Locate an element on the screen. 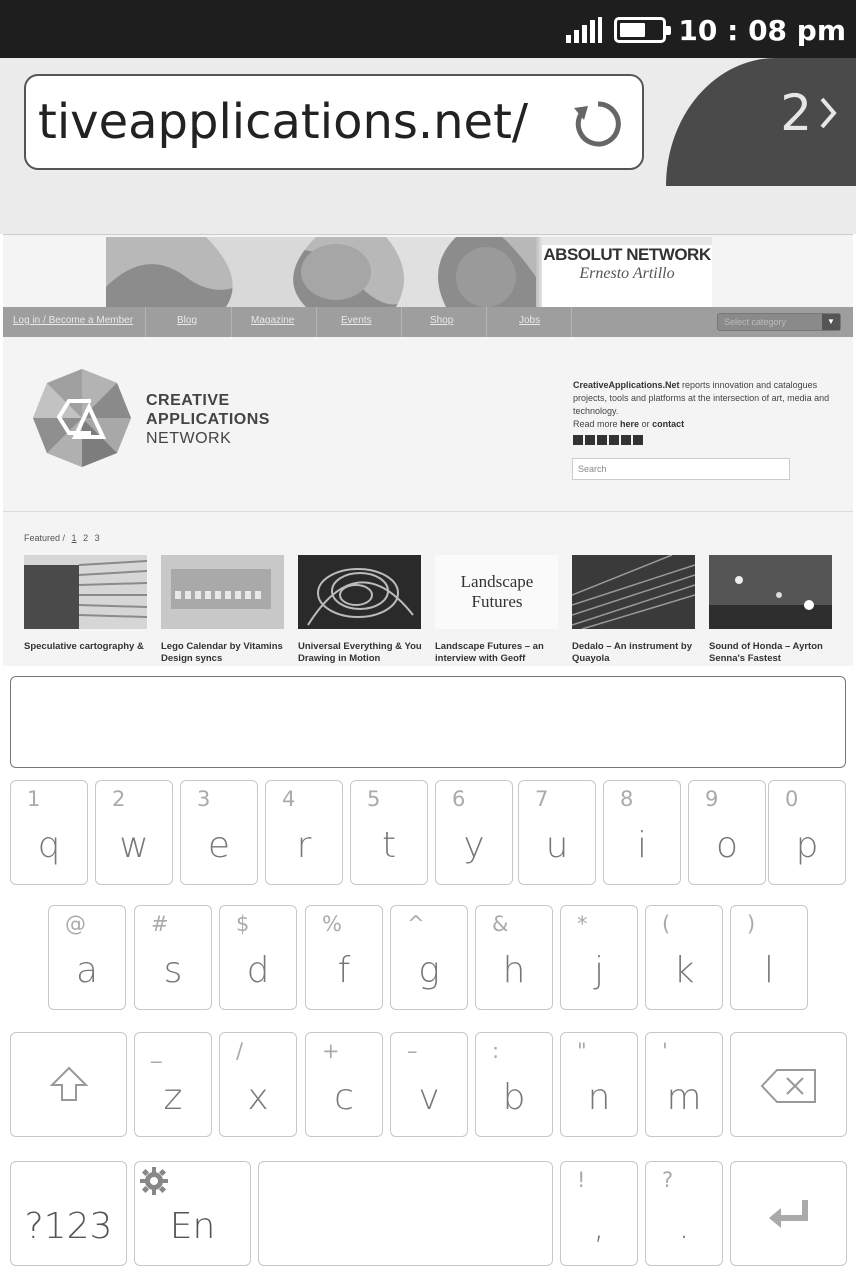  key-j: * j is located at coordinates (599, 957).